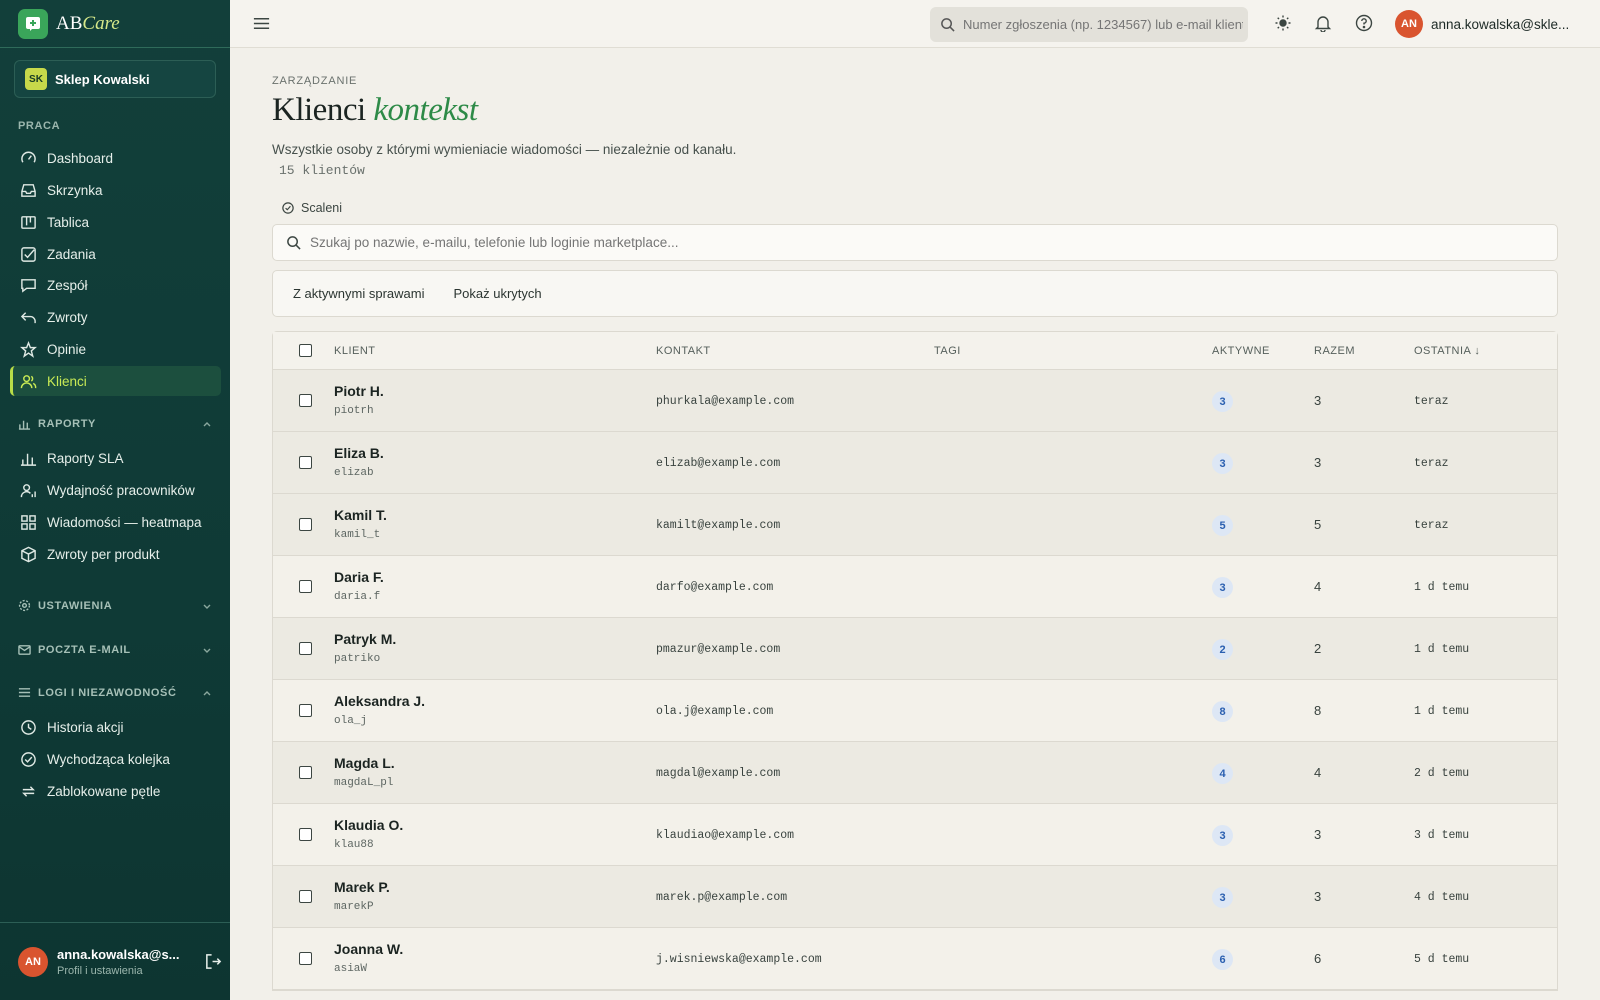  I want to click on client-search-input, so click(910, 242).